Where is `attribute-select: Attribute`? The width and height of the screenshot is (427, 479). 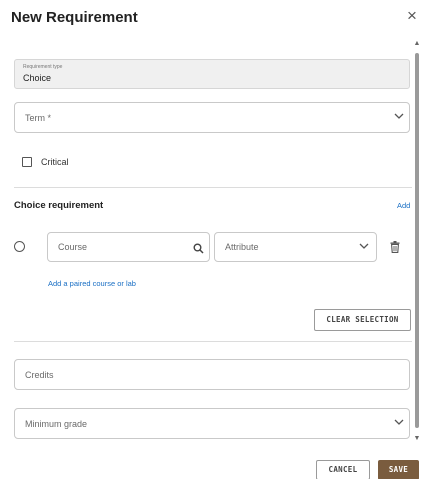
attribute-select: Attribute is located at coordinates (295, 247).